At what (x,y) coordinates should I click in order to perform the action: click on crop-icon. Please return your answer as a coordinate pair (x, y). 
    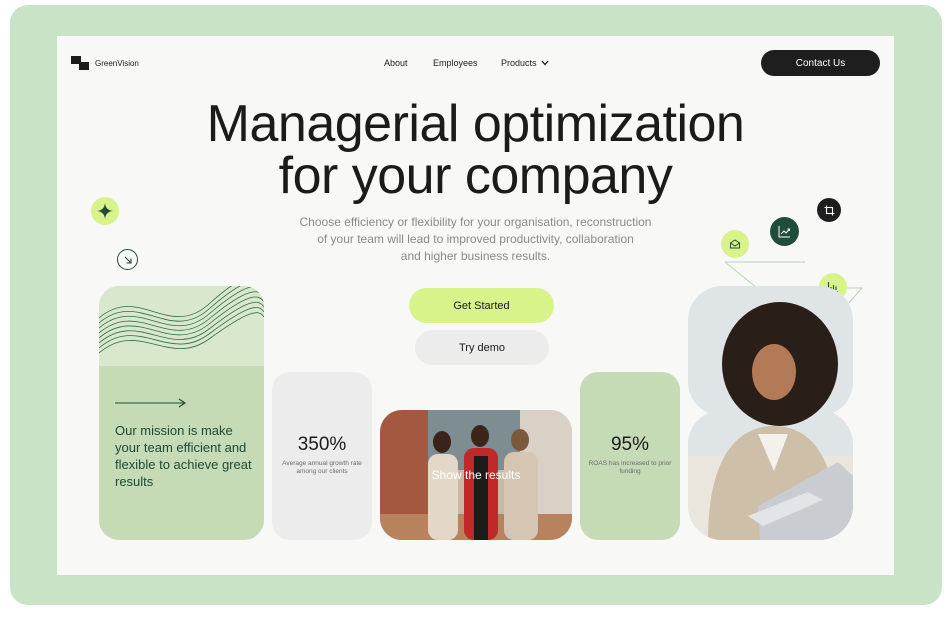
    Looking at the image, I should click on (829, 210).